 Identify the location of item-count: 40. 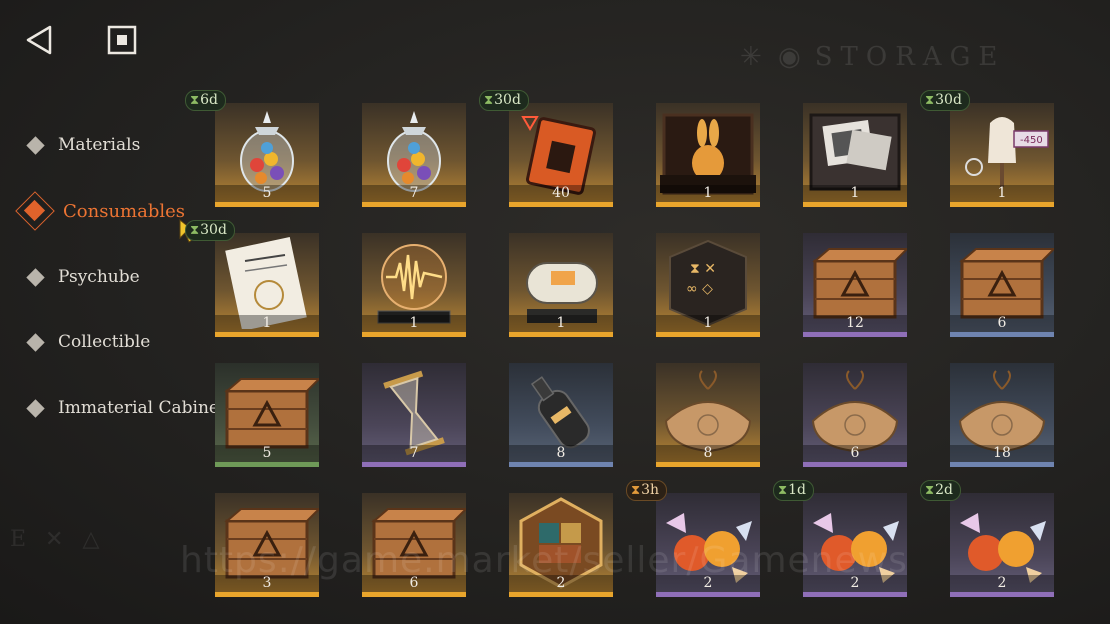
(561, 193).